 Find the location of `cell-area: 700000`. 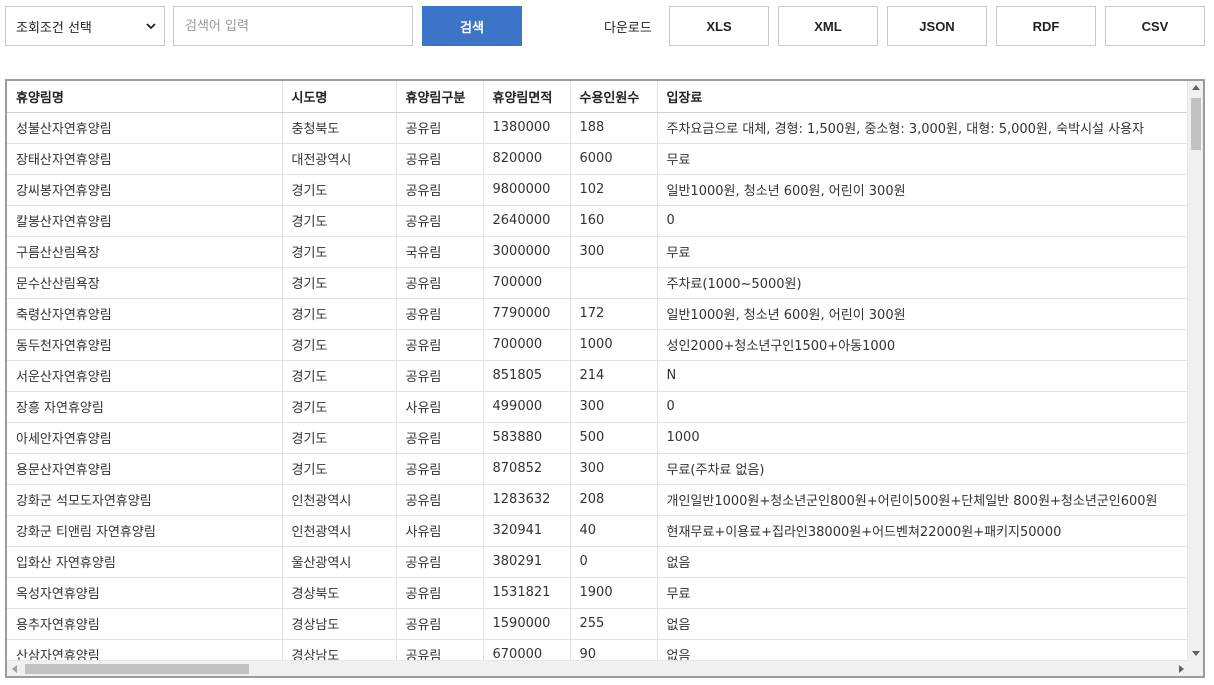

cell-area: 700000 is located at coordinates (527, 283).